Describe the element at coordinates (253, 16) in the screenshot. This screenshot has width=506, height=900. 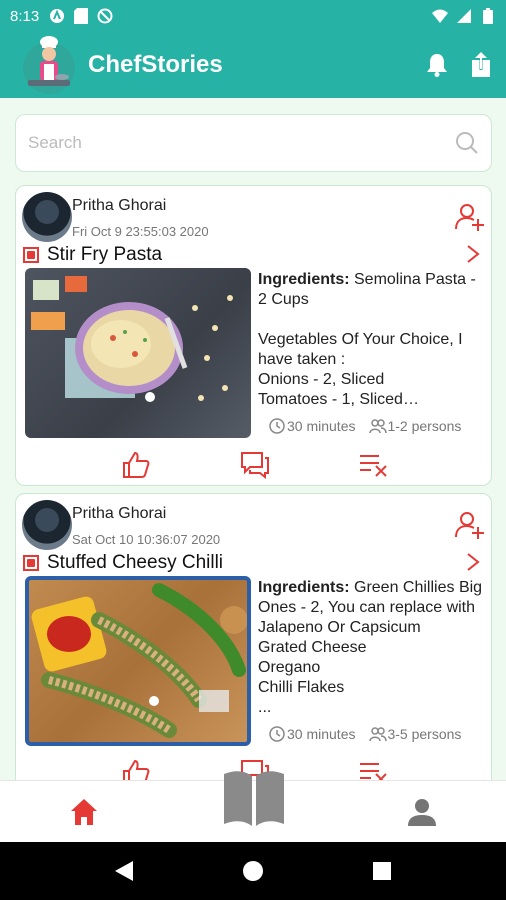
I see `status-bar: 8:13` at that location.